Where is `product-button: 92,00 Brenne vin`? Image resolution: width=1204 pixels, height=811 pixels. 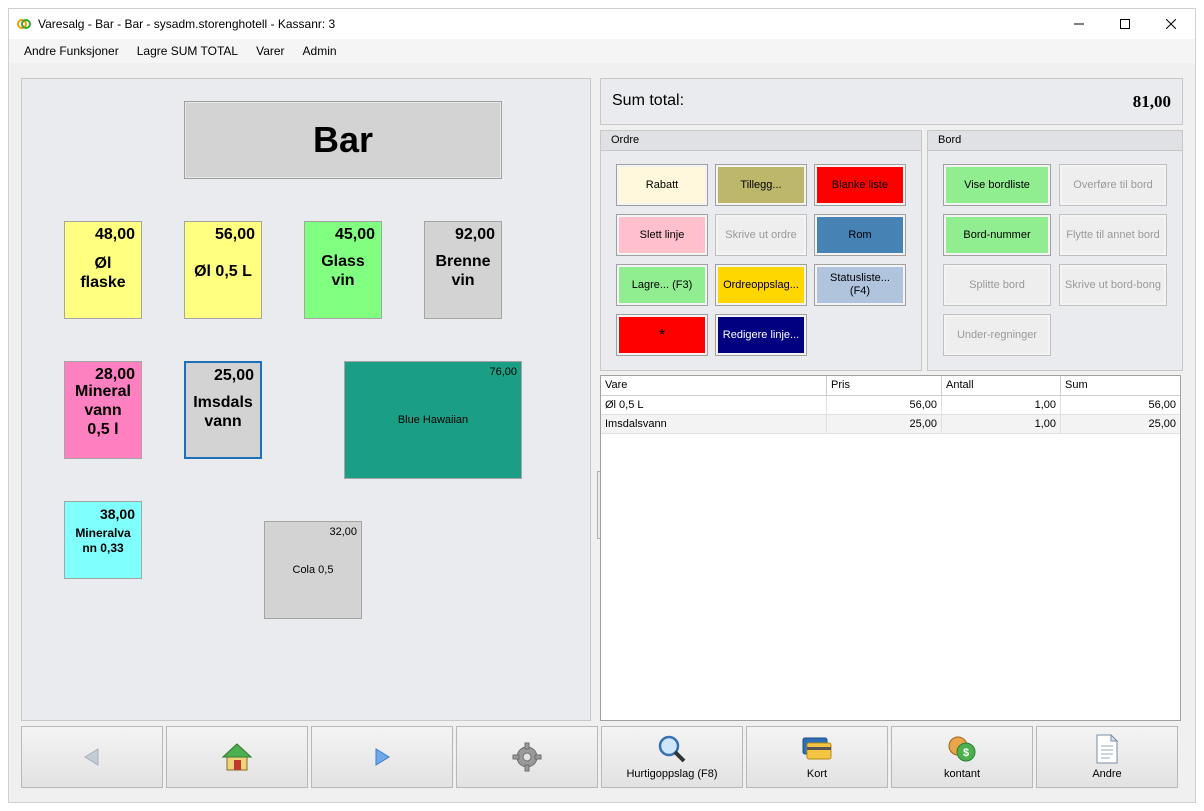
product-button: 92,00 Brenne vin is located at coordinates (463, 270).